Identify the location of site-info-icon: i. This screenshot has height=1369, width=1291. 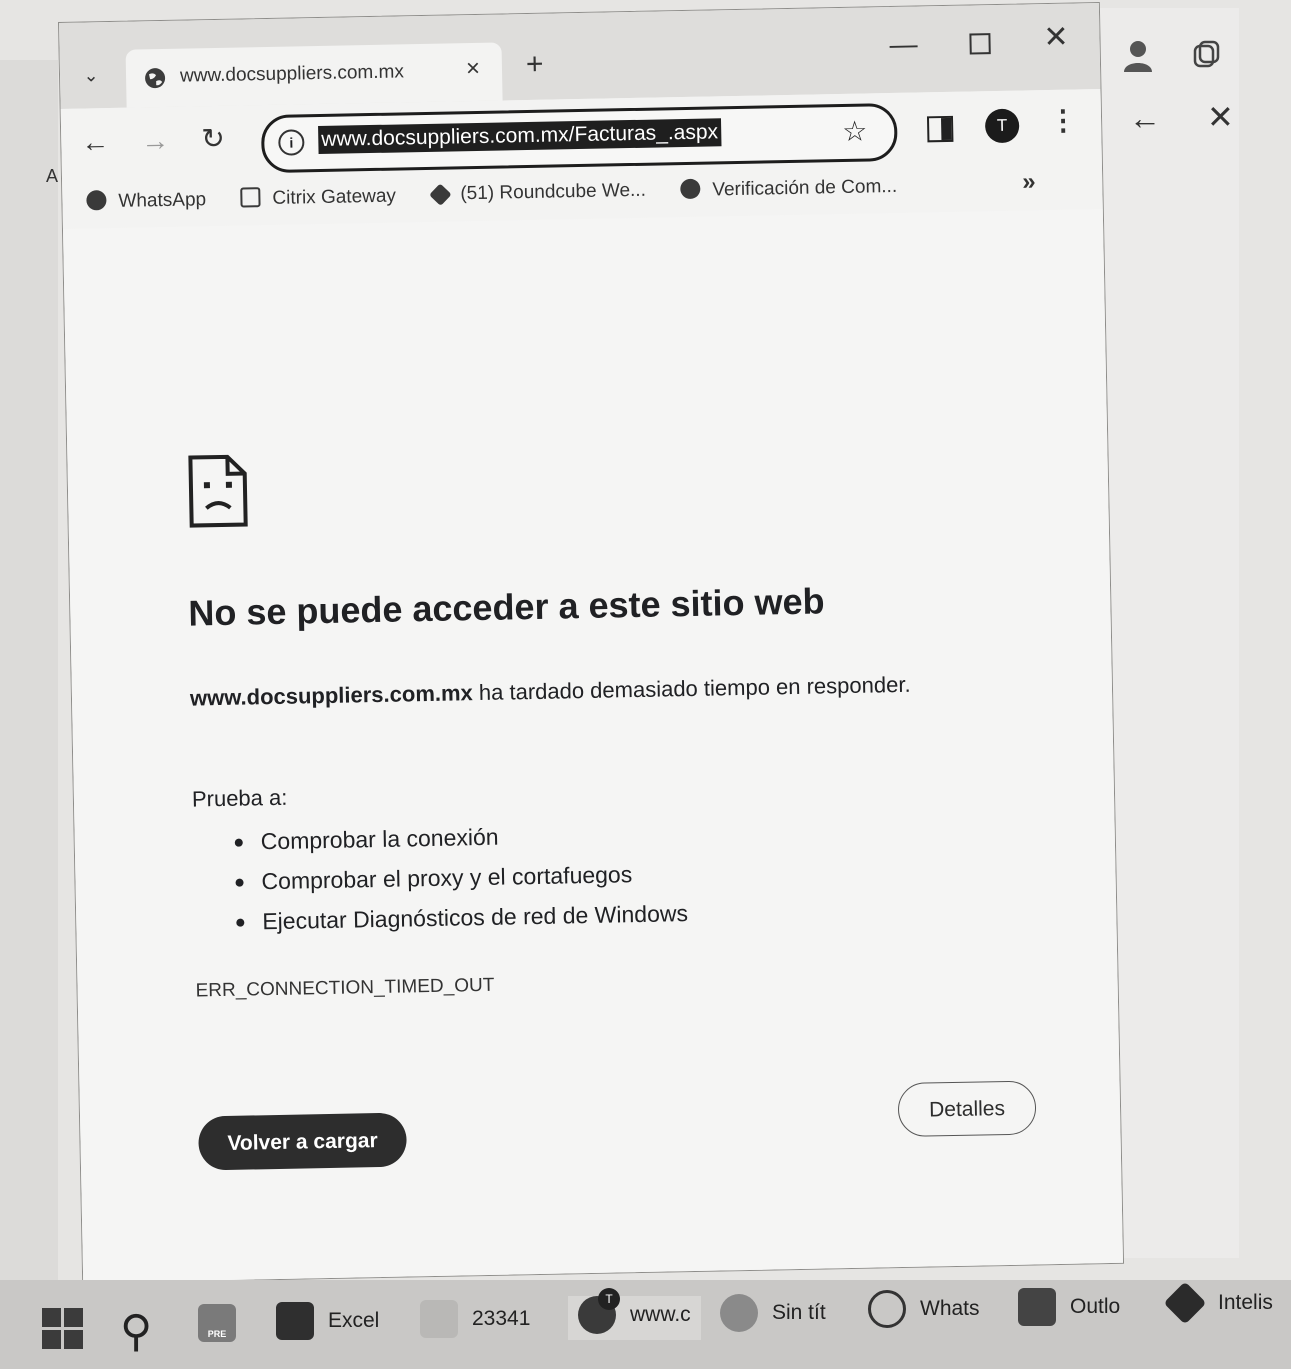
(291, 142).